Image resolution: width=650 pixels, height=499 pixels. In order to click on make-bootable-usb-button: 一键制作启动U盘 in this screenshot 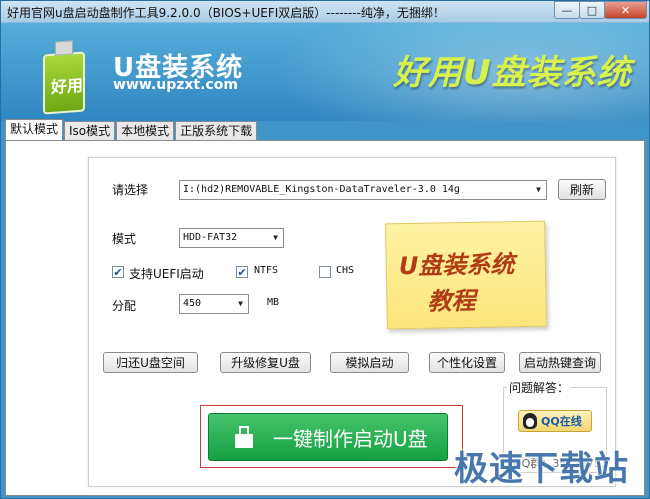, I will do `click(328, 437)`.